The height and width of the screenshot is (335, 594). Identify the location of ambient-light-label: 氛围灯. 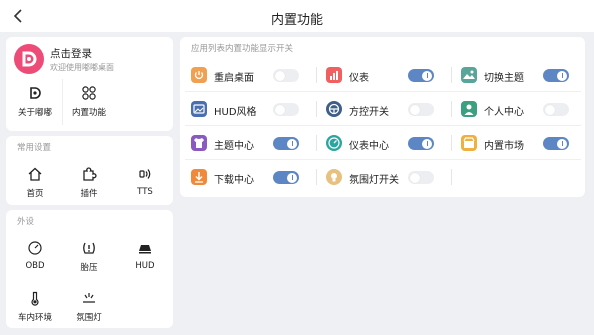
(89, 318).